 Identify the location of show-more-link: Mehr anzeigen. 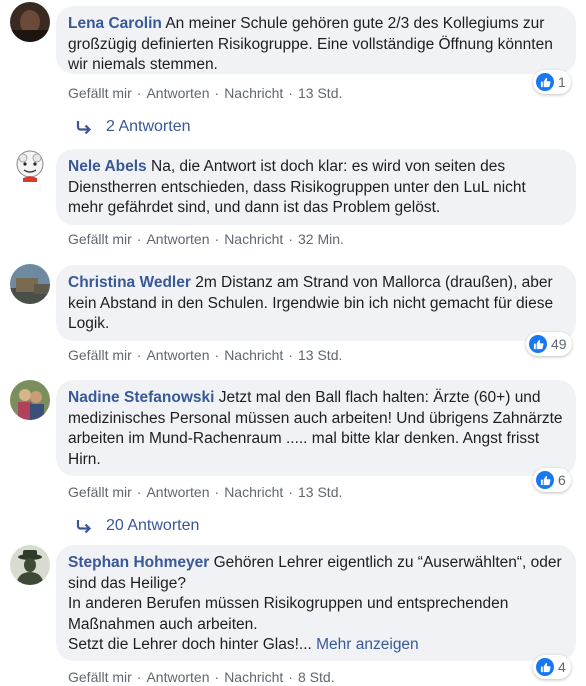
(367, 644).